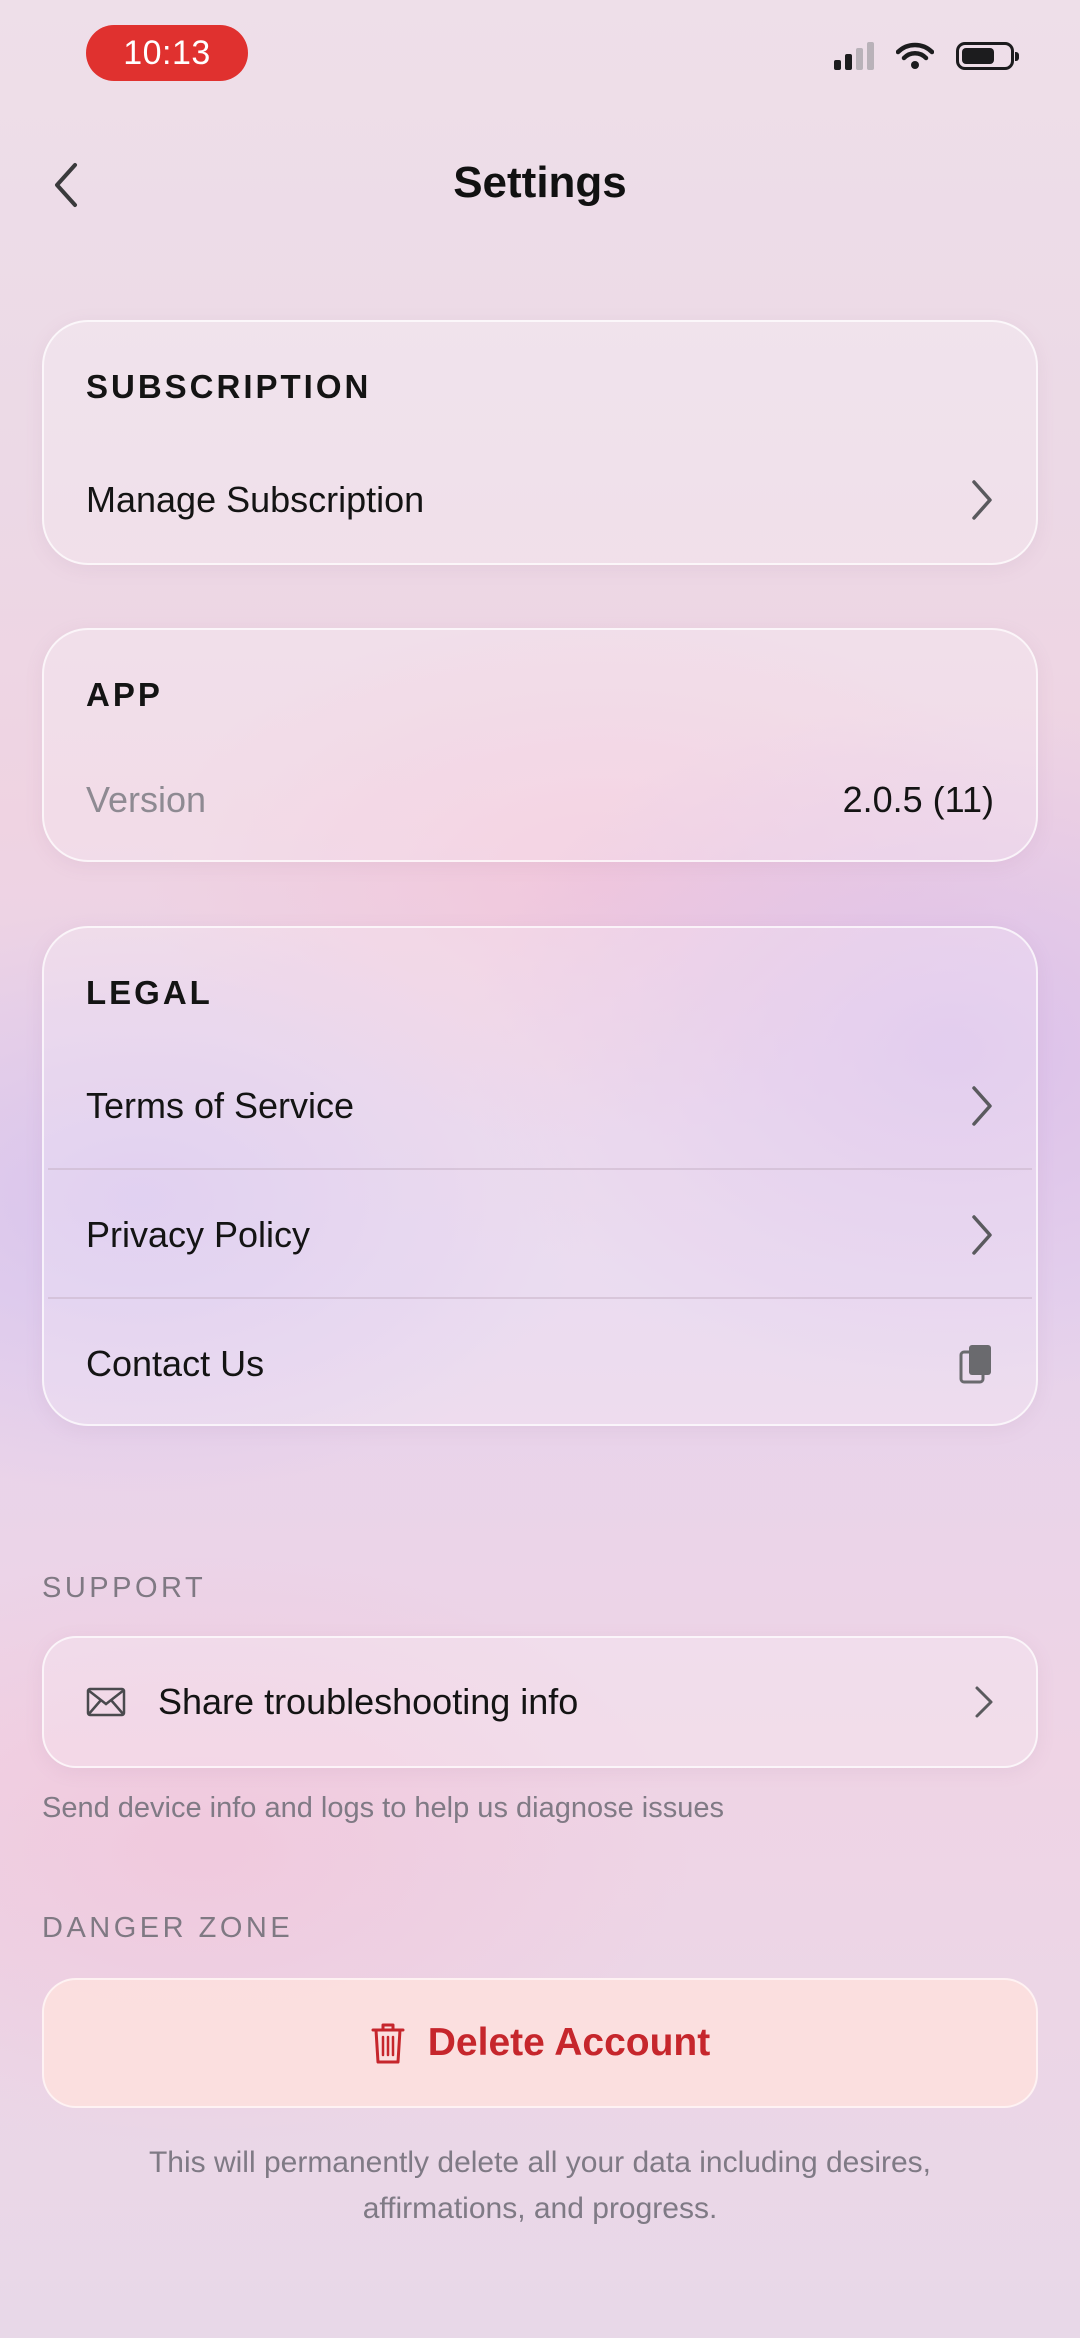 The image size is (1080, 2338). What do you see at coordinates (540, 442) in the screenshot?
I see `subscription-card: SUBSCRIPTION Manage Subscription` at bounding box center [540, 442].